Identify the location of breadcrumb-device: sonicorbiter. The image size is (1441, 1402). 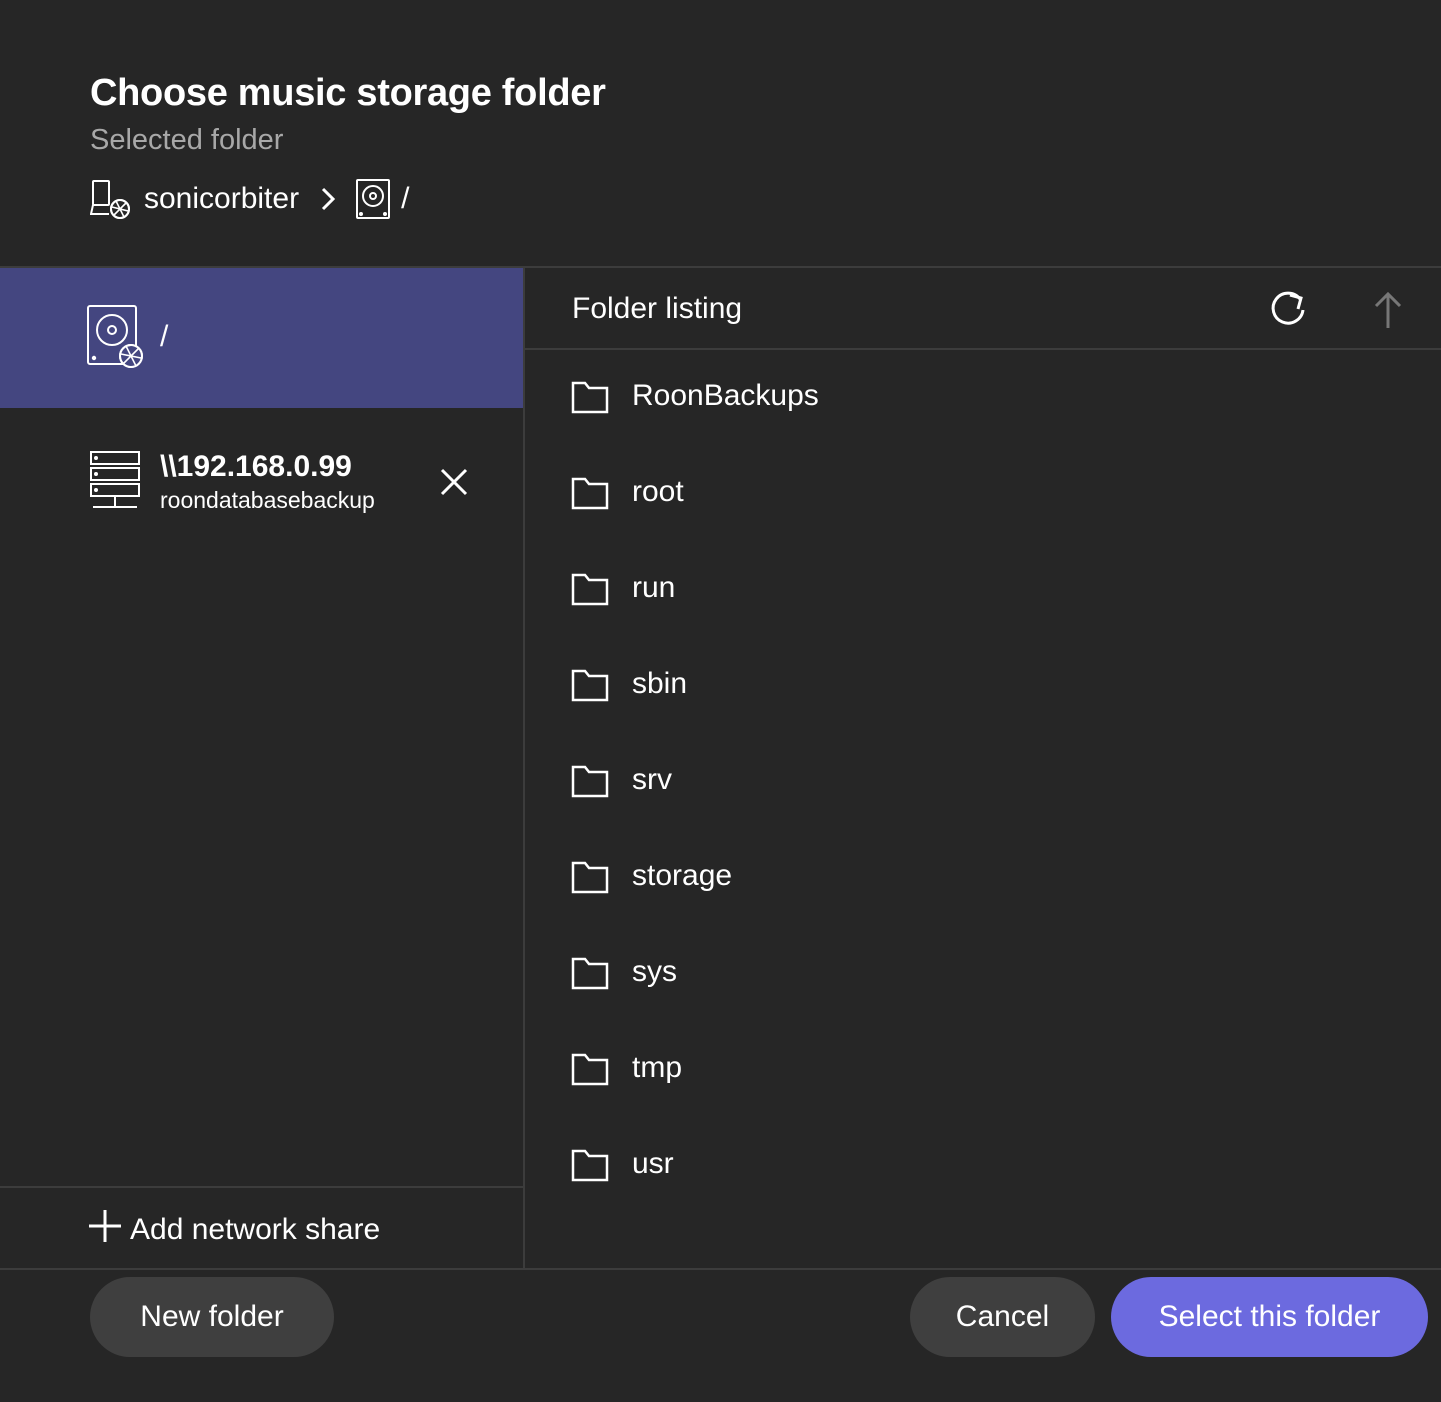
(221, 199).